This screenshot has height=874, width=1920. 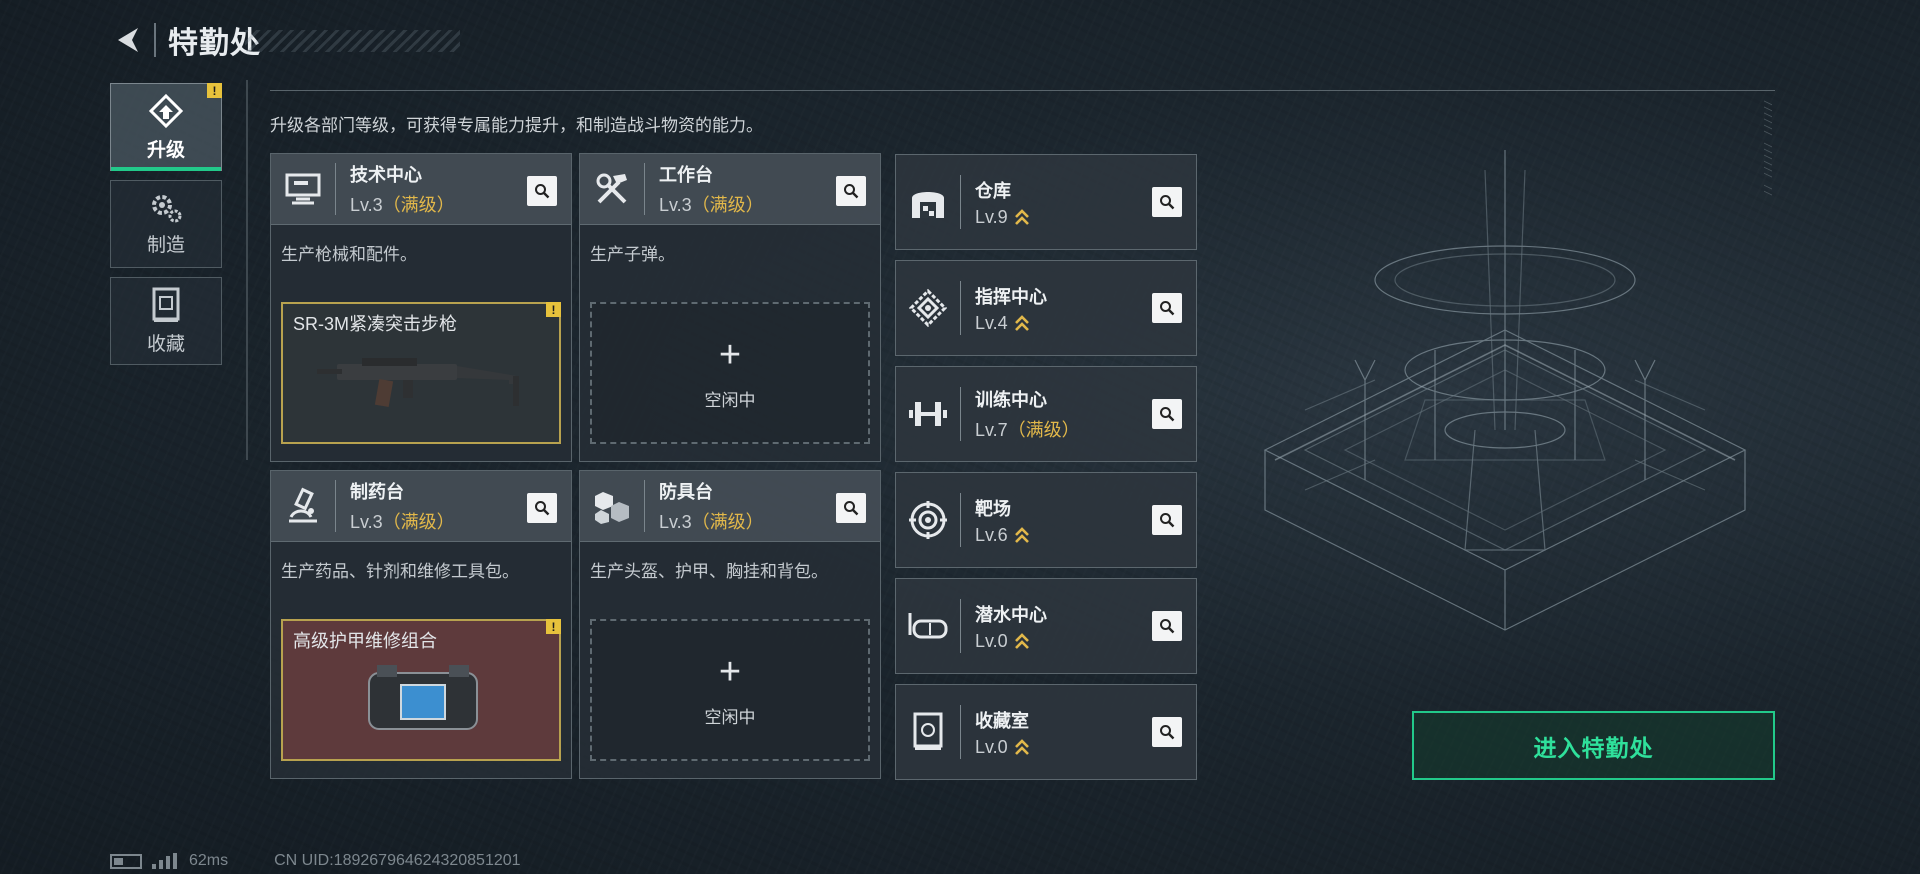 I want to click on tab-upgrade: ! 升级, so click(x=166, y=127).